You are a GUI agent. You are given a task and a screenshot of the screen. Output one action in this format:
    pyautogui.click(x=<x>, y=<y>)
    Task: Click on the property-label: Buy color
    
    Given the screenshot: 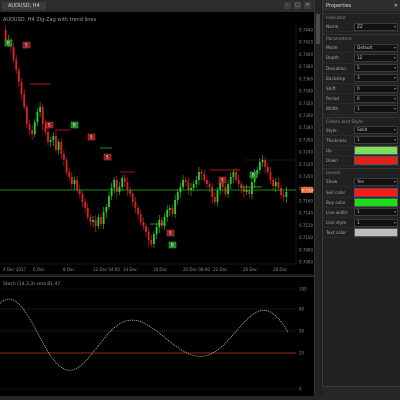 What is the action you would take?
    pyautogui.click(x=336, y=202)
    